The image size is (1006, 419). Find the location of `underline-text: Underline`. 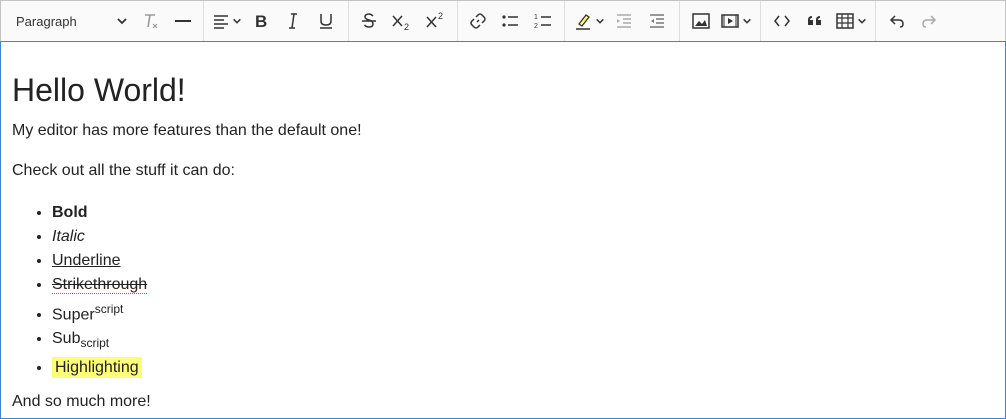

underline-text: Underline is located at coordinates (86, 260).